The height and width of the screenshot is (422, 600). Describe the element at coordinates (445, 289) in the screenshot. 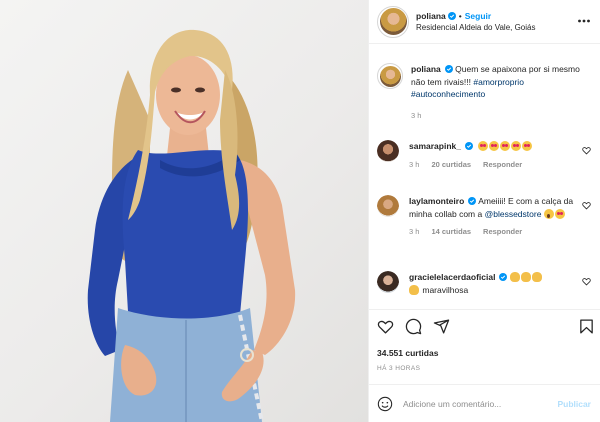

I see `comment-text: maravilhosa` at that location.